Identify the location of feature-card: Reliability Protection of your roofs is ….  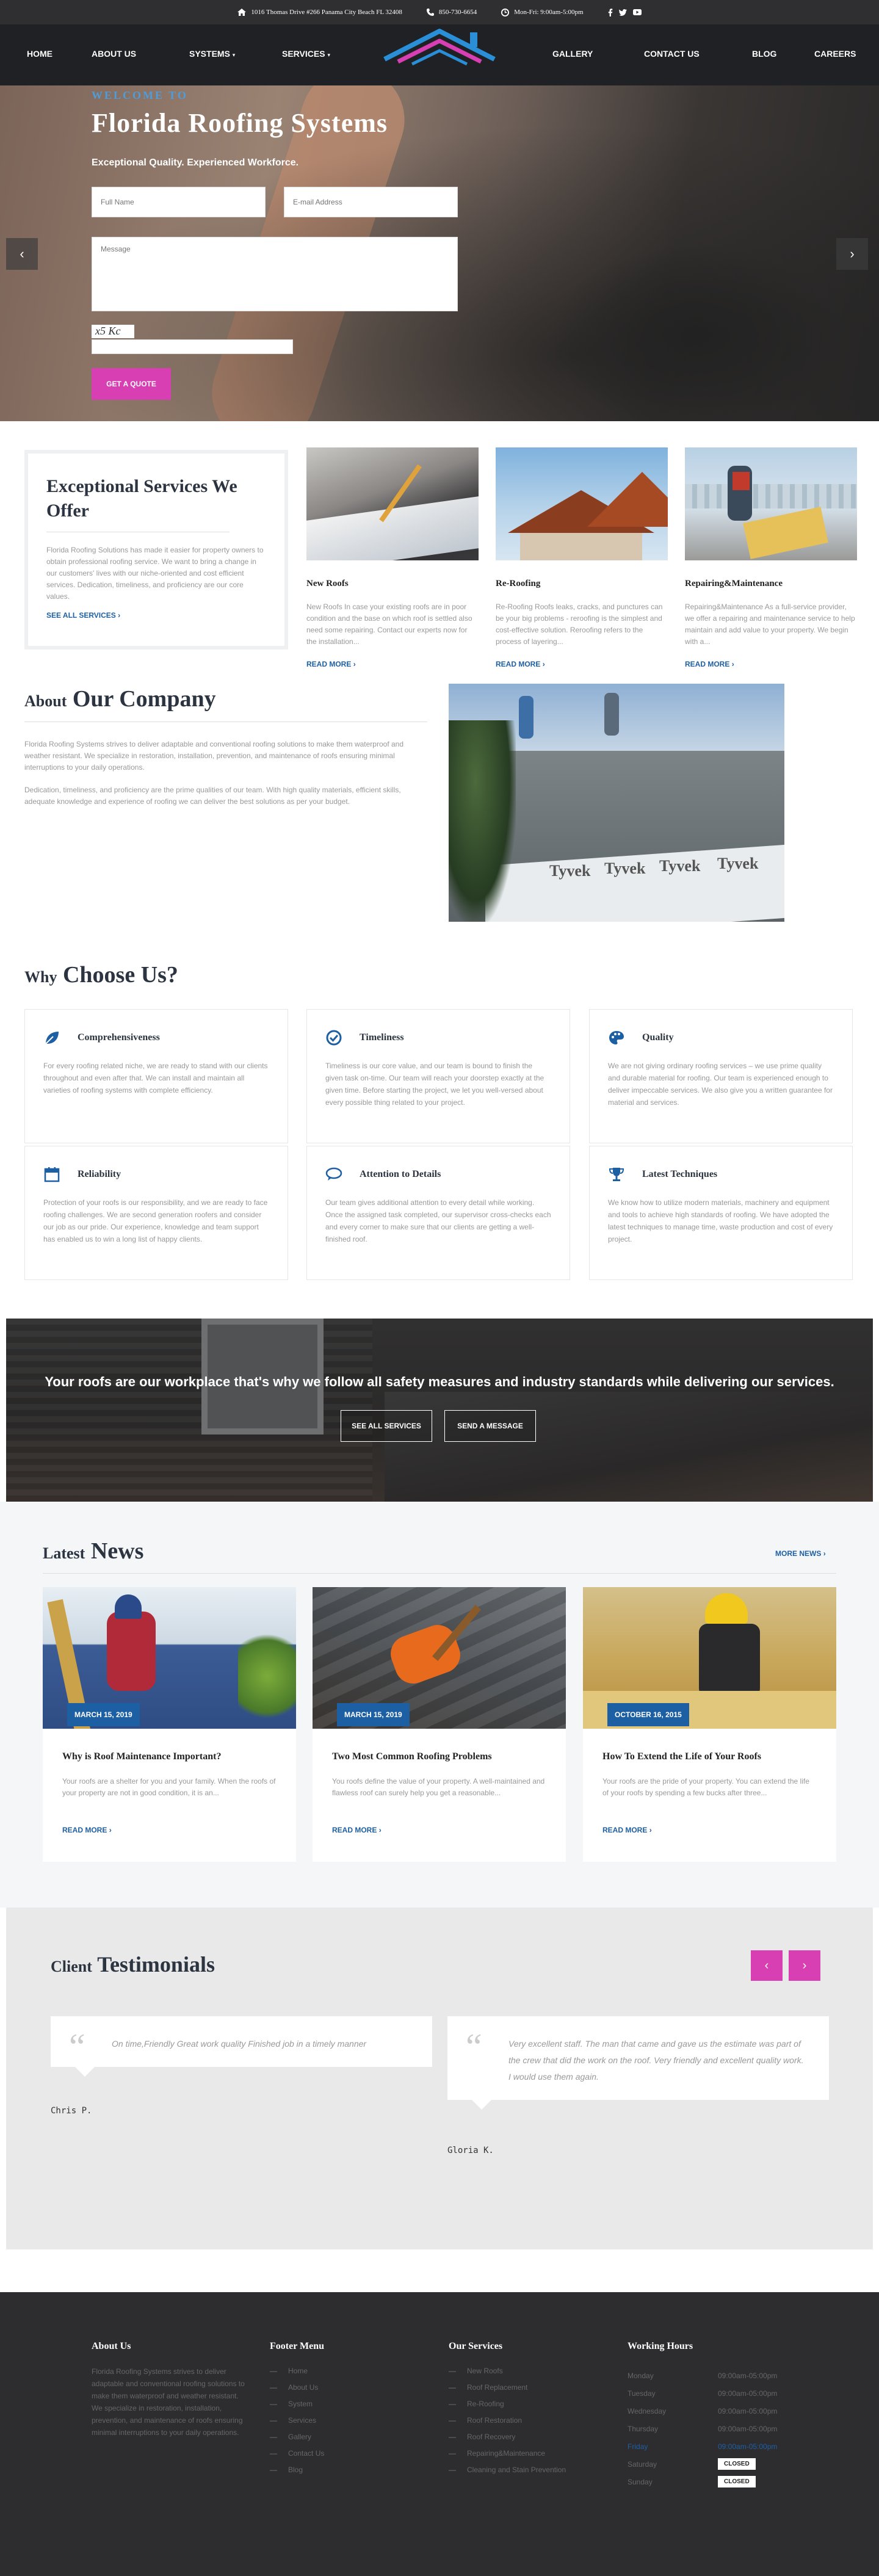
(156, 1213).